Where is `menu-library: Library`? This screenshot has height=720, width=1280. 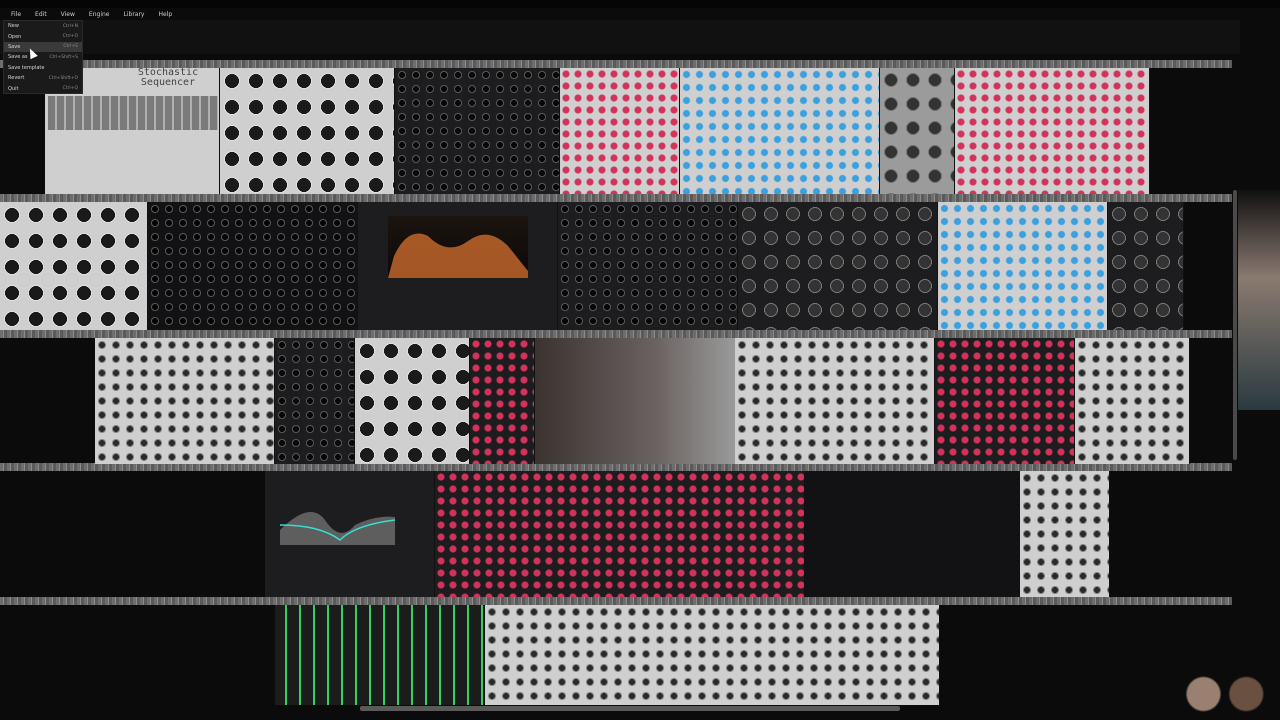
menu-library: Library is located at coordinates (134, 14).